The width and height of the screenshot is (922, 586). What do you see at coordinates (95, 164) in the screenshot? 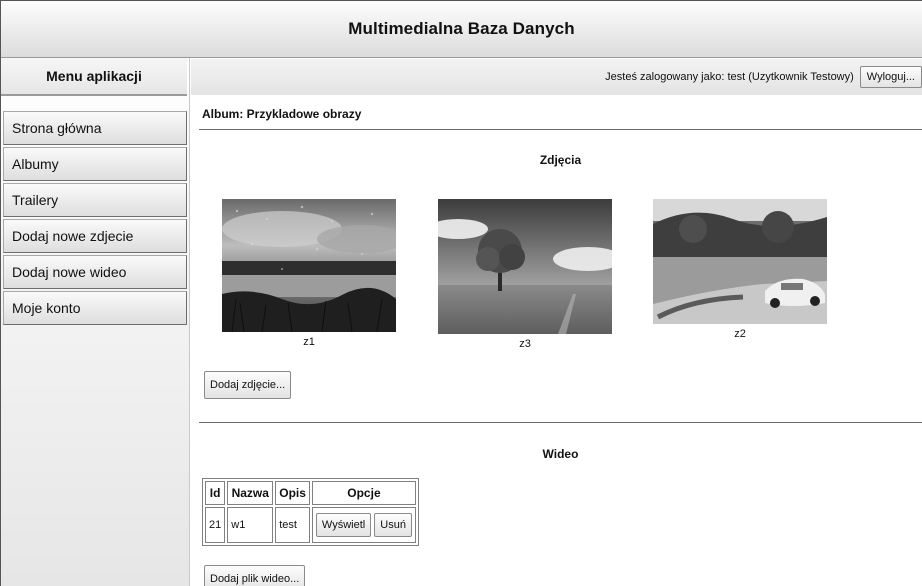
I see `sidebar-item-albums: Albumy` at bounding box center [95, 164].